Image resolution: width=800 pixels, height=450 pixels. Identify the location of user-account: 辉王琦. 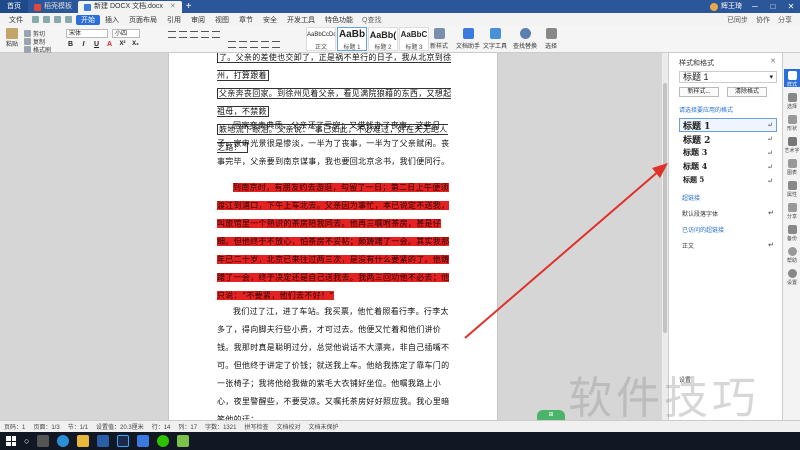
(726, 6).